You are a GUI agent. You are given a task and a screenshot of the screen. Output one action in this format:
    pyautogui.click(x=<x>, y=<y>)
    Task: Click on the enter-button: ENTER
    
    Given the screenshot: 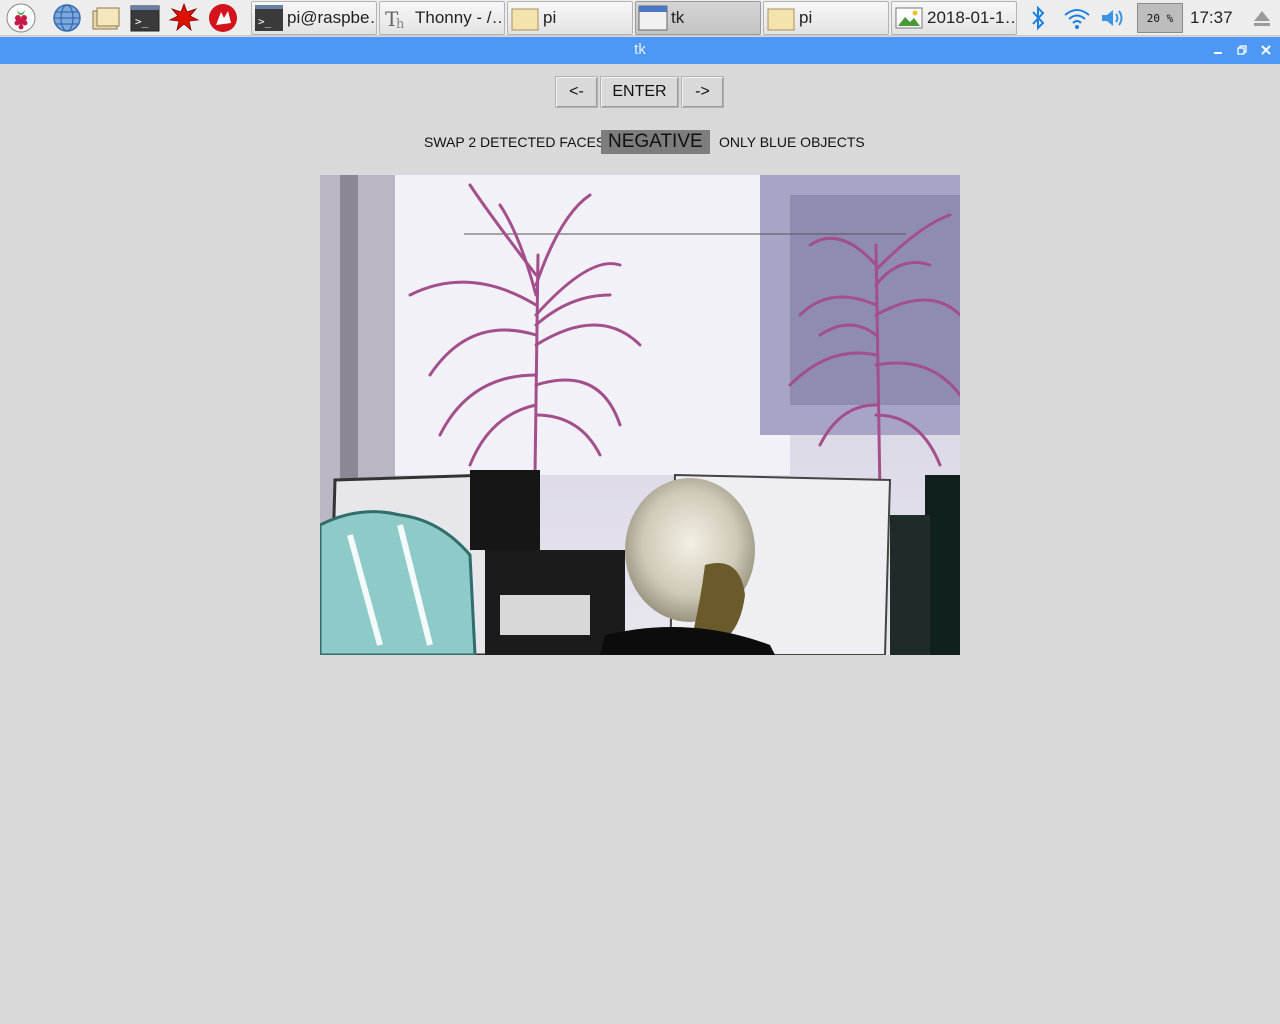 What is the action you would take?
    pyautogui.click(x=639, y=92)
    